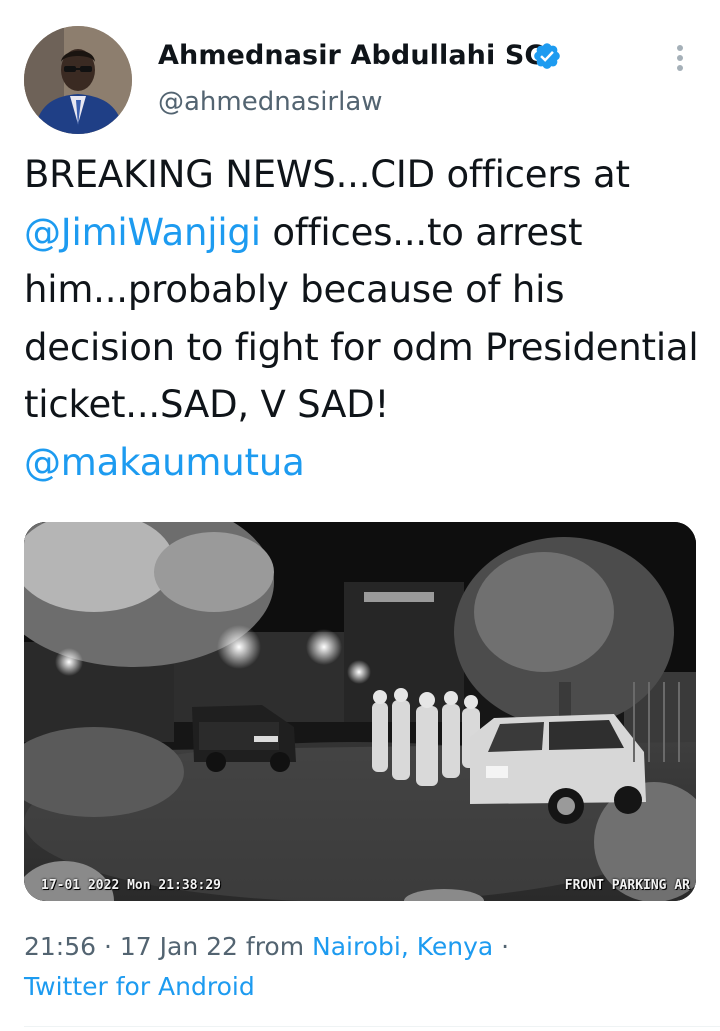 Image resolution: width=720 pixels, height=1031 pixels. I want to click on cctv-camera-label: FRONT PARKING AR, so click(627, 885).